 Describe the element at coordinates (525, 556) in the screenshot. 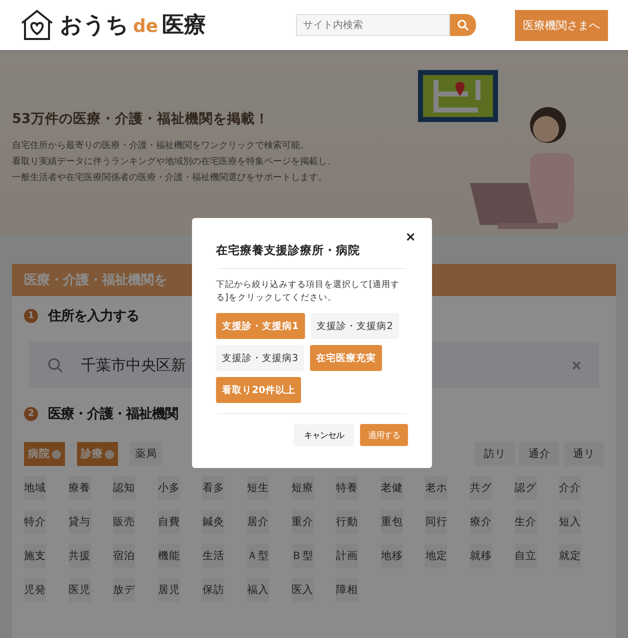

I see `filter-tag: 自立` at that location.